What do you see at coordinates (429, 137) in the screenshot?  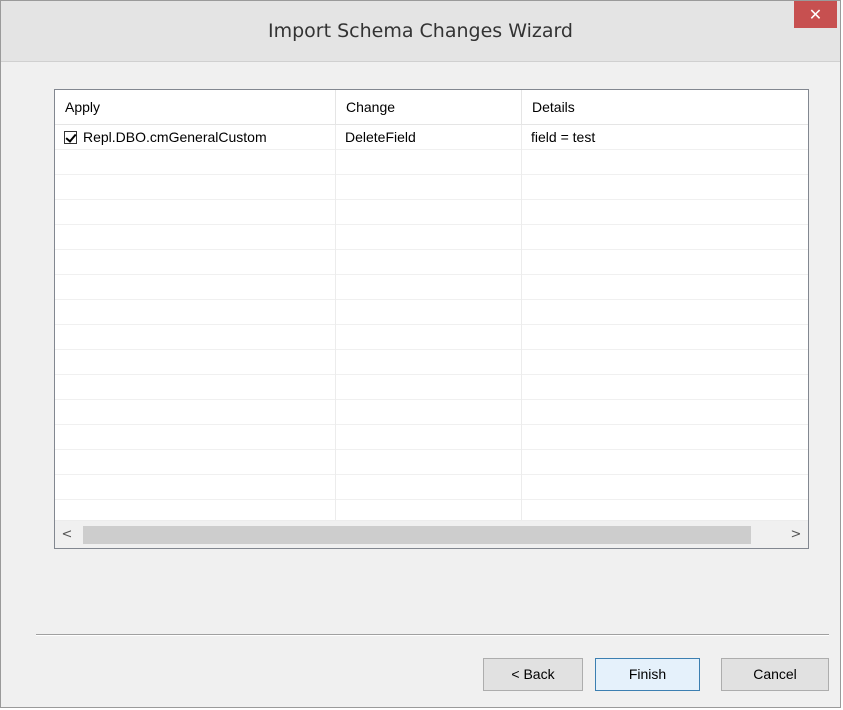 I see `change-cell: DeleteField` at bounding box center [429, 137].